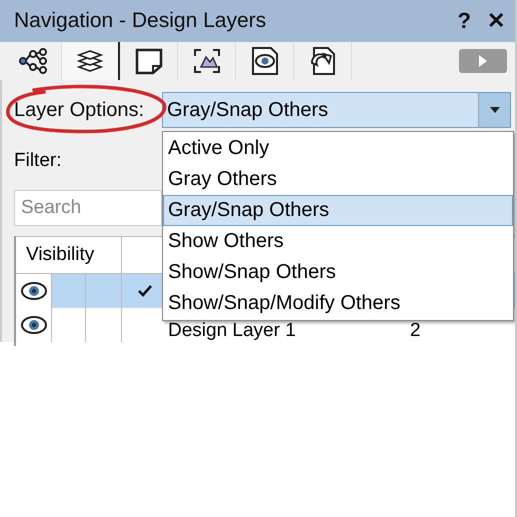 The image size is (517, 517). Describe the element at coordinates (80, 110) in the screenshot. I see `layer-options-label: Layer Options:` at that location.